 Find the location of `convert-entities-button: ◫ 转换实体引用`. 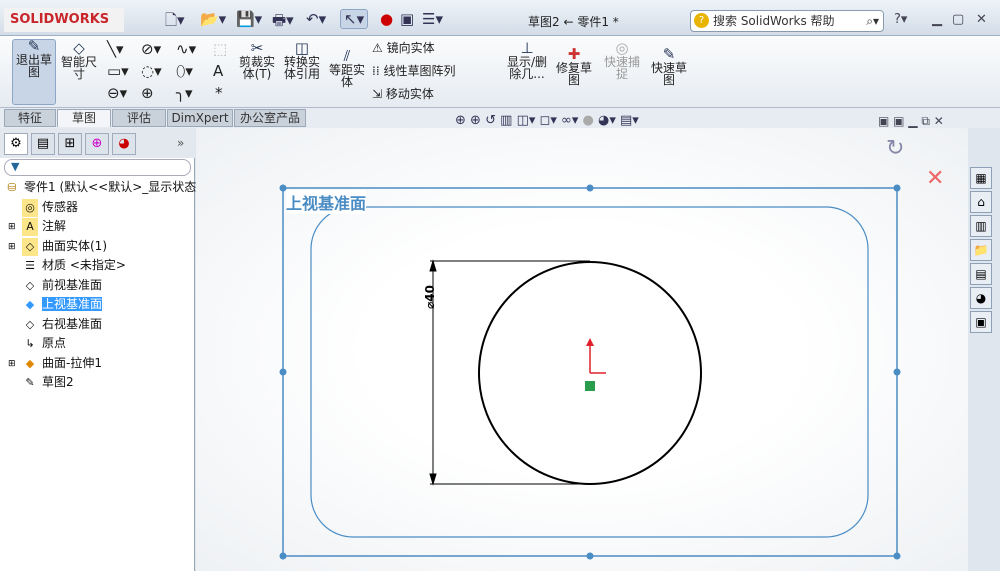

convert-entities-button: ◫ 转换实体引用 is located at coordinates (302, 61).